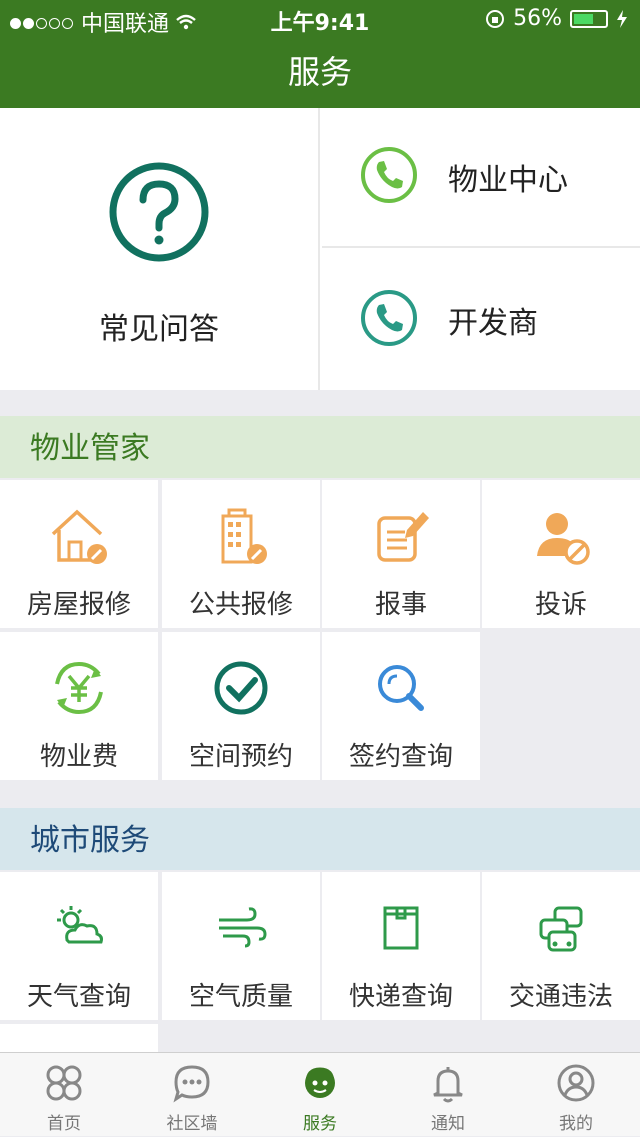 The image size is (640, 1137). I want to click on tab-mine: 我的, so click(576, 1095).